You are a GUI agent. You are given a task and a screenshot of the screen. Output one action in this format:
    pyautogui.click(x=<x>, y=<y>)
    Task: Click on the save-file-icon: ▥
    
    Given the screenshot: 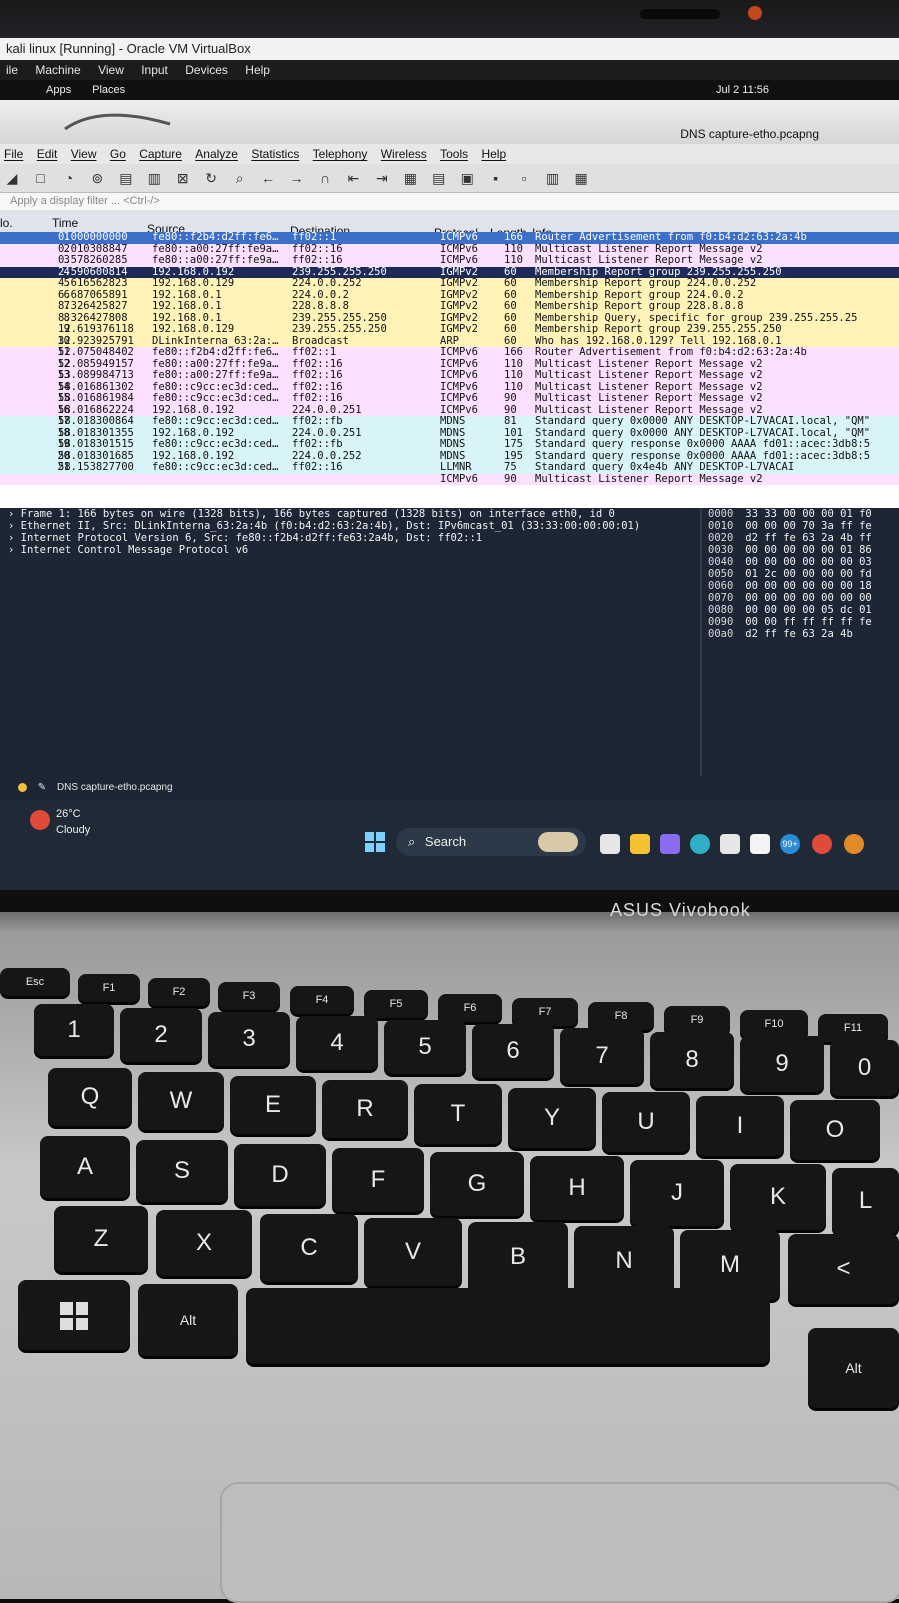 What is the action you would take?
    pyautogui.click(x=154, y=178)
    